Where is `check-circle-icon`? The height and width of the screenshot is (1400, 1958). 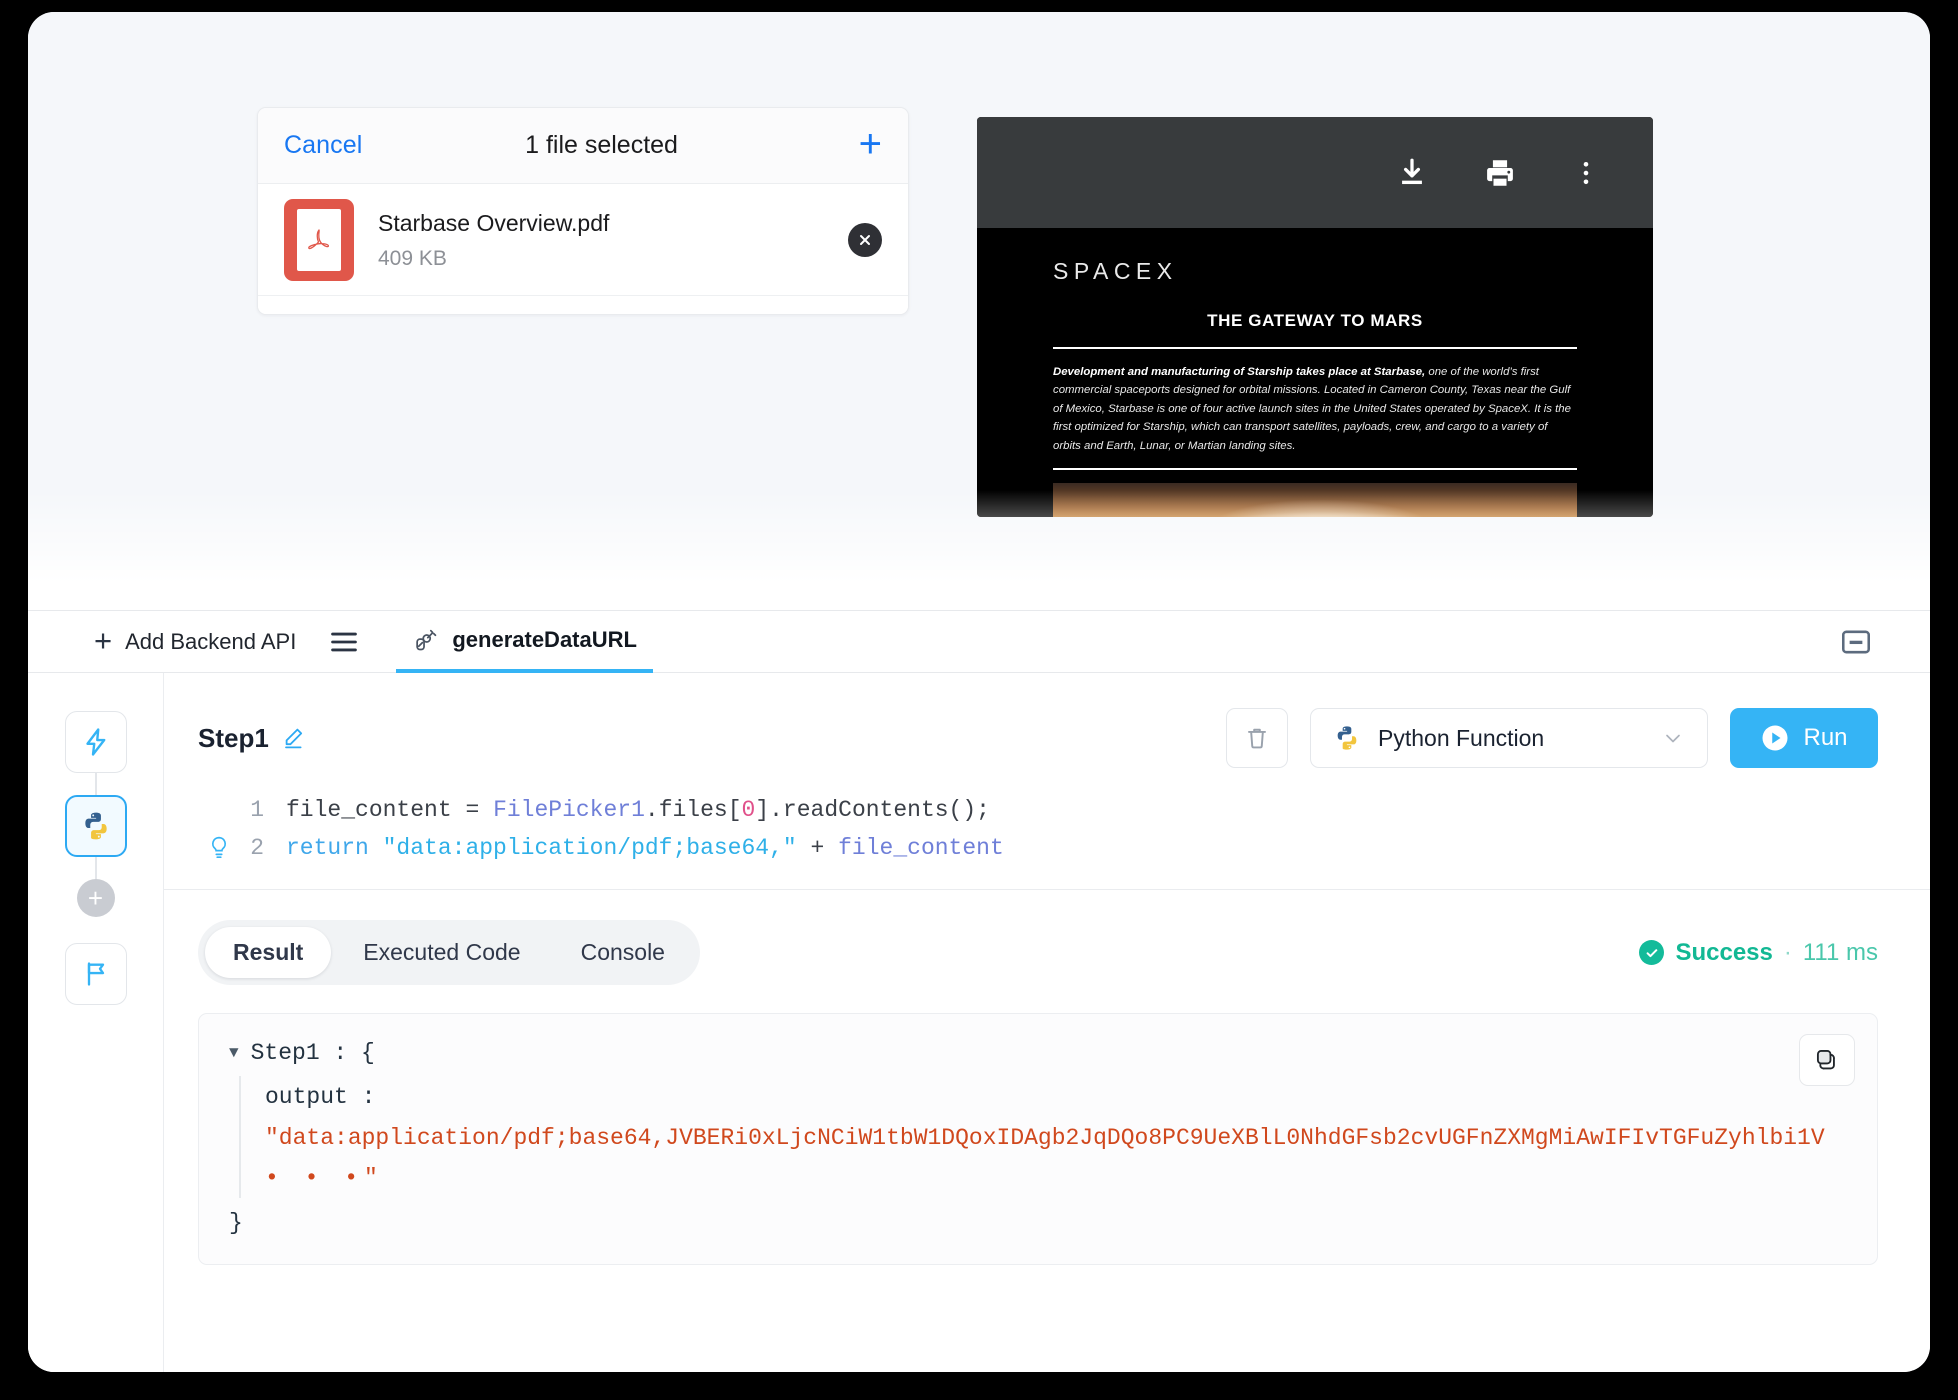
check-circle-icon is located at coordinates (1652, 952).